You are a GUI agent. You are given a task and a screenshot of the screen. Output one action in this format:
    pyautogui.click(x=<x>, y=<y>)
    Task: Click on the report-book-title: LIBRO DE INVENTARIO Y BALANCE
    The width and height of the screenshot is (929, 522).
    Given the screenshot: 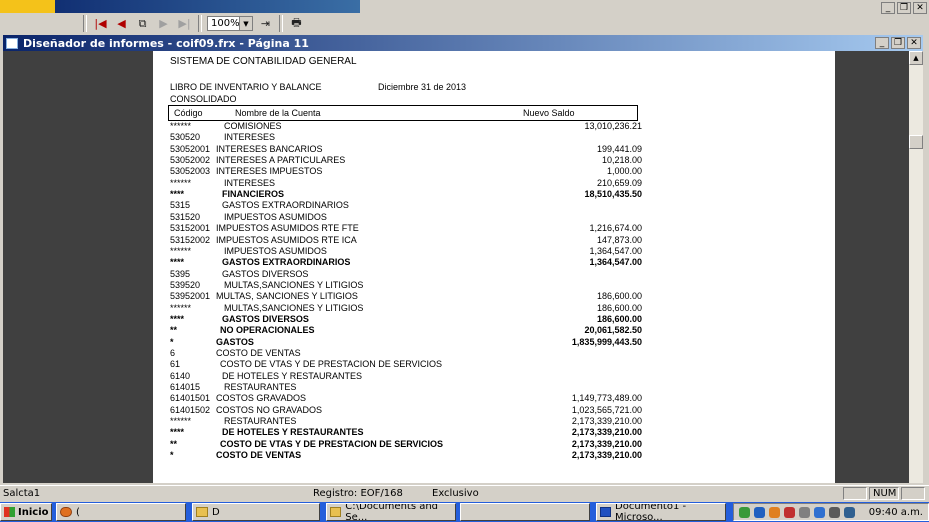 What is the action you would take?
    pyautogui.click(x=246, y=87)
    